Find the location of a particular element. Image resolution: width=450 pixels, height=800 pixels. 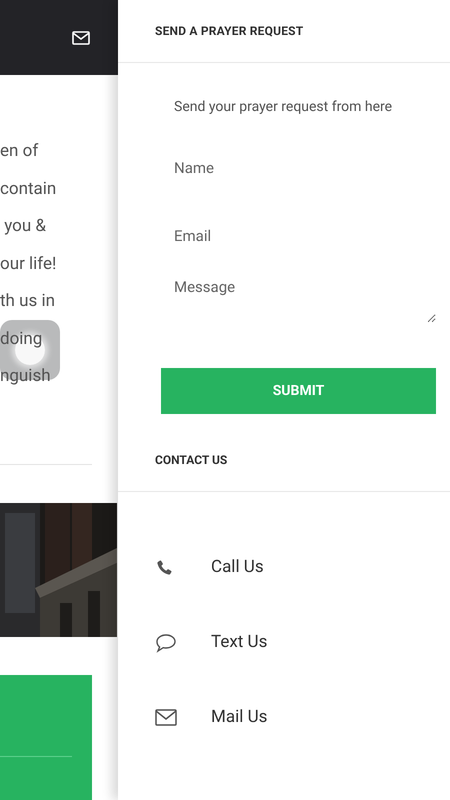

contact-link: Mail Us is located at coordinates (239, 717).